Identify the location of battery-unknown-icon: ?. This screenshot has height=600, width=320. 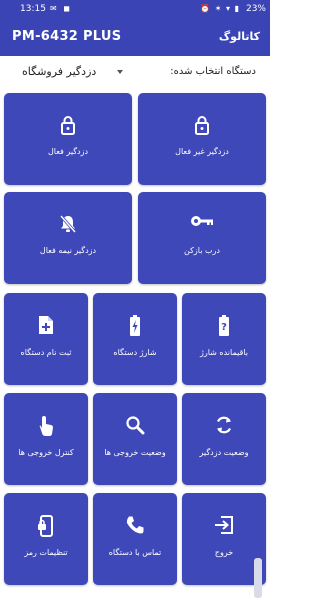
(224, 326).